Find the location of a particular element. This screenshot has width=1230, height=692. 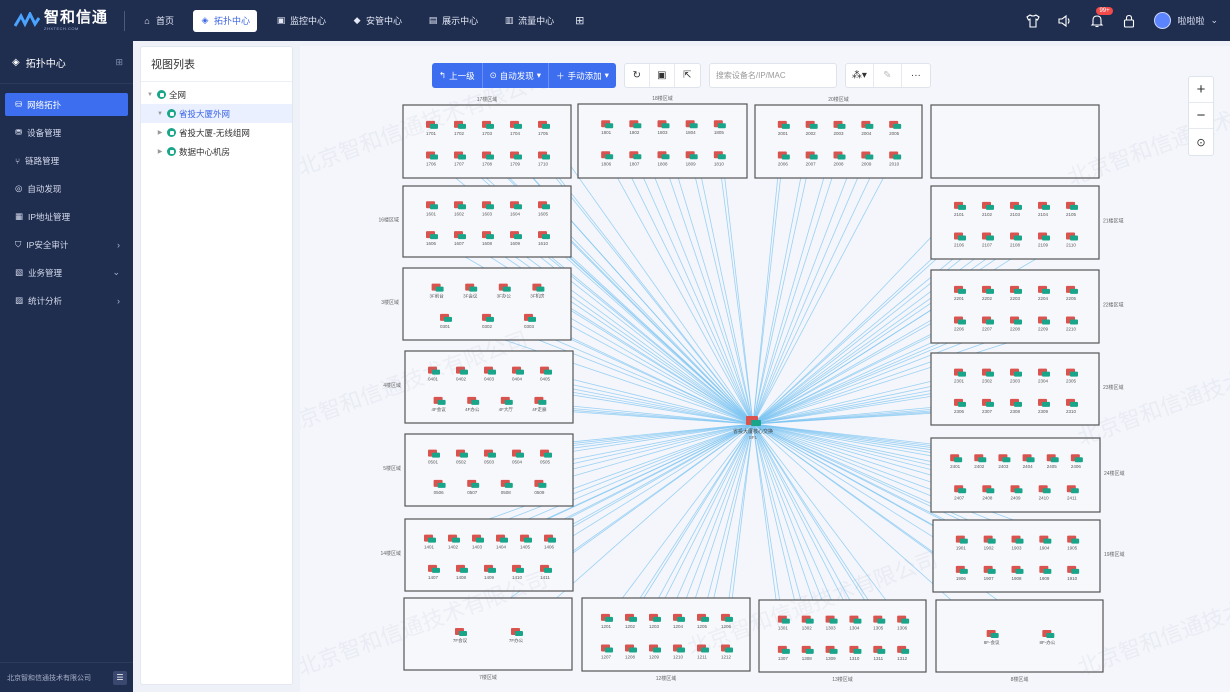

manual-add-button: ＋ 手动添加 ▾ is located at coordinates (582, 75).